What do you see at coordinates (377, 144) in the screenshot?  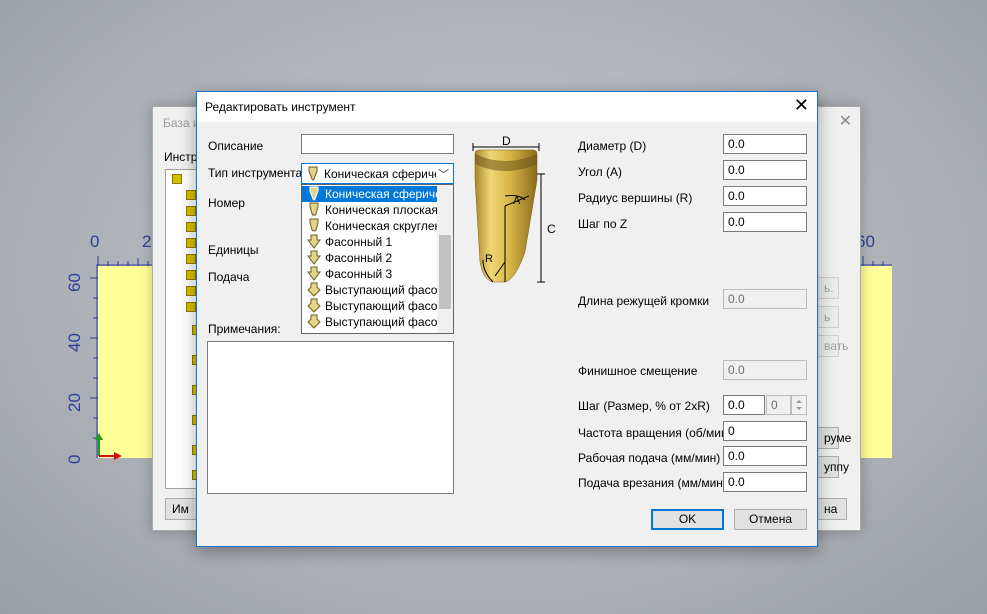 I see `description-input` at bounding box center [377, 144].